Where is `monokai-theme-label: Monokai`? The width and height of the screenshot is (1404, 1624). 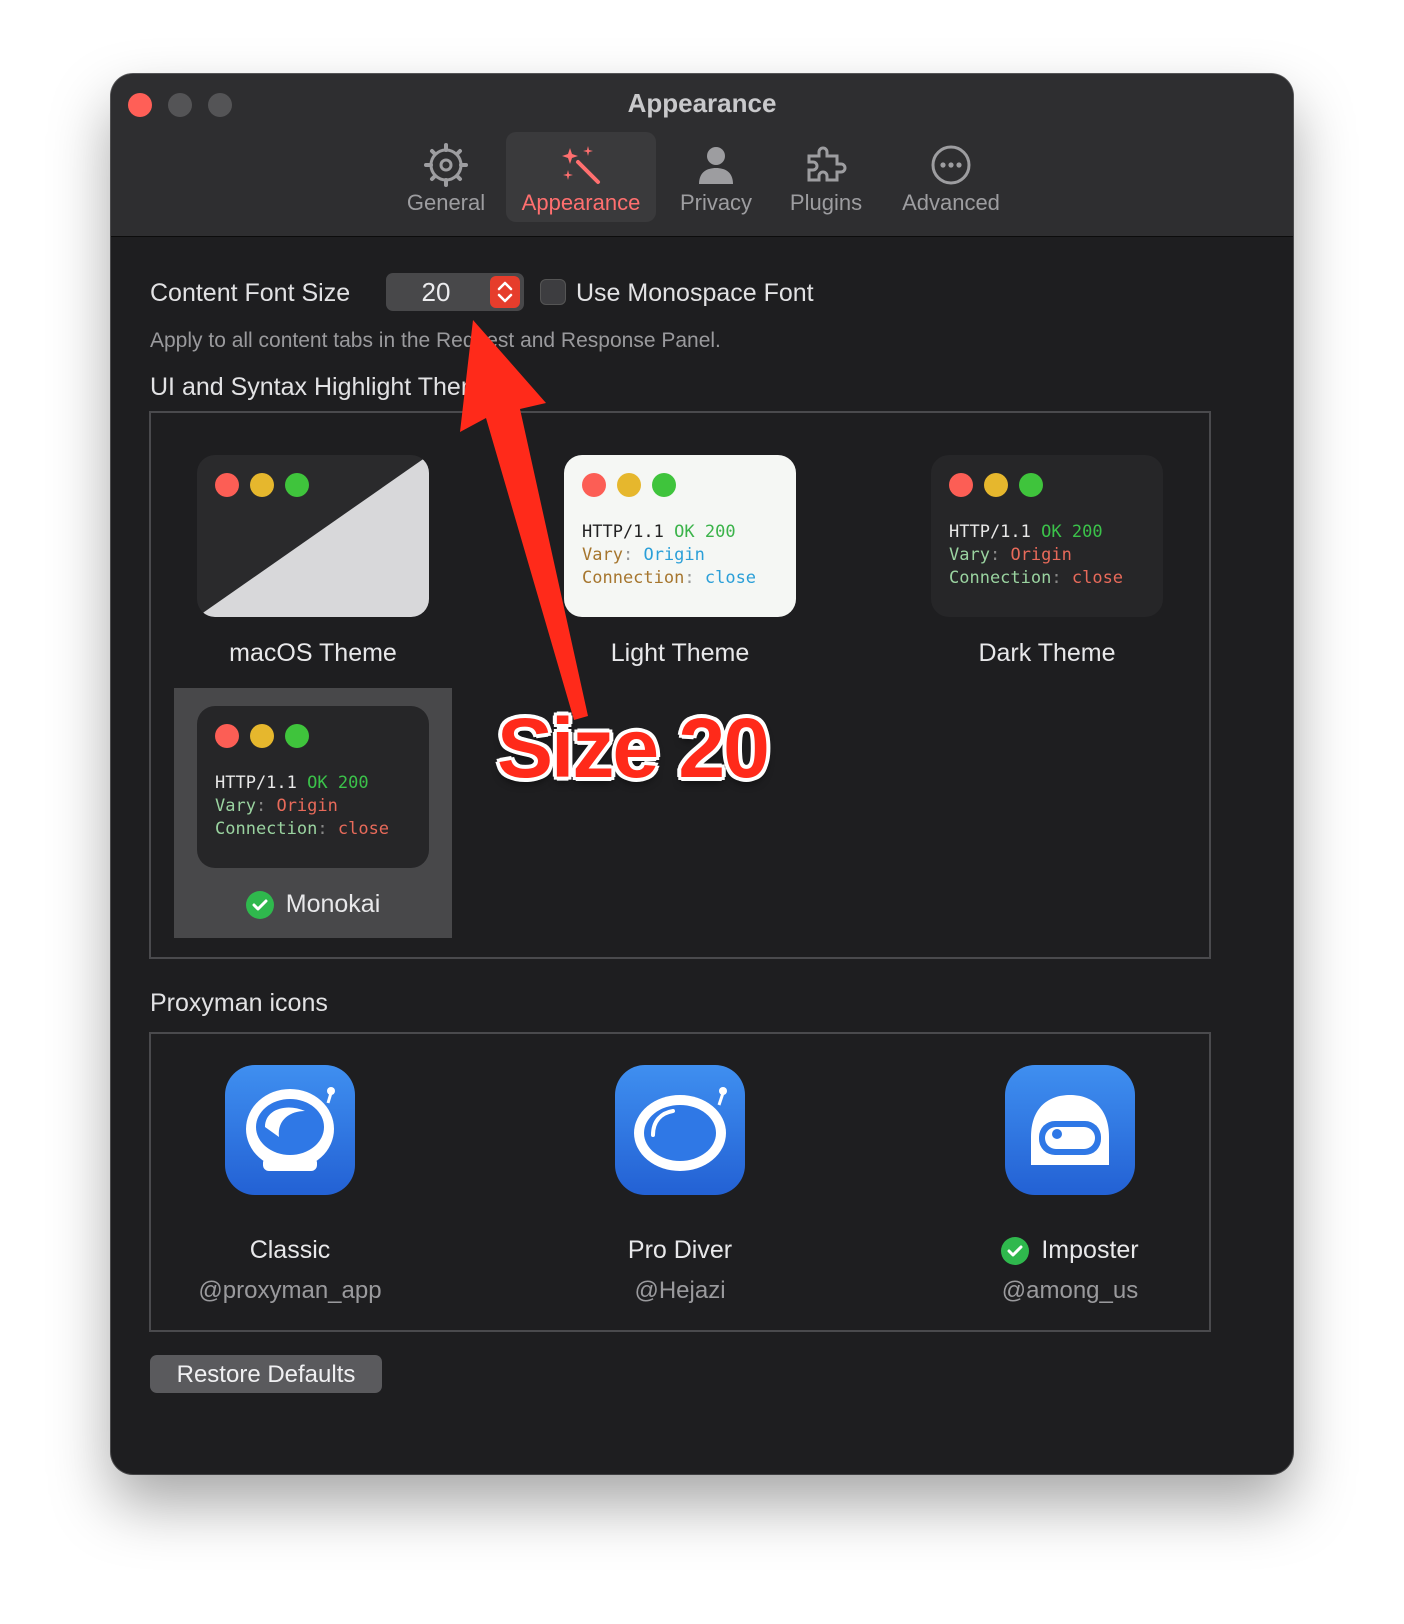 monokai-theme-label: Monokai is located at coordinates (313, 905).